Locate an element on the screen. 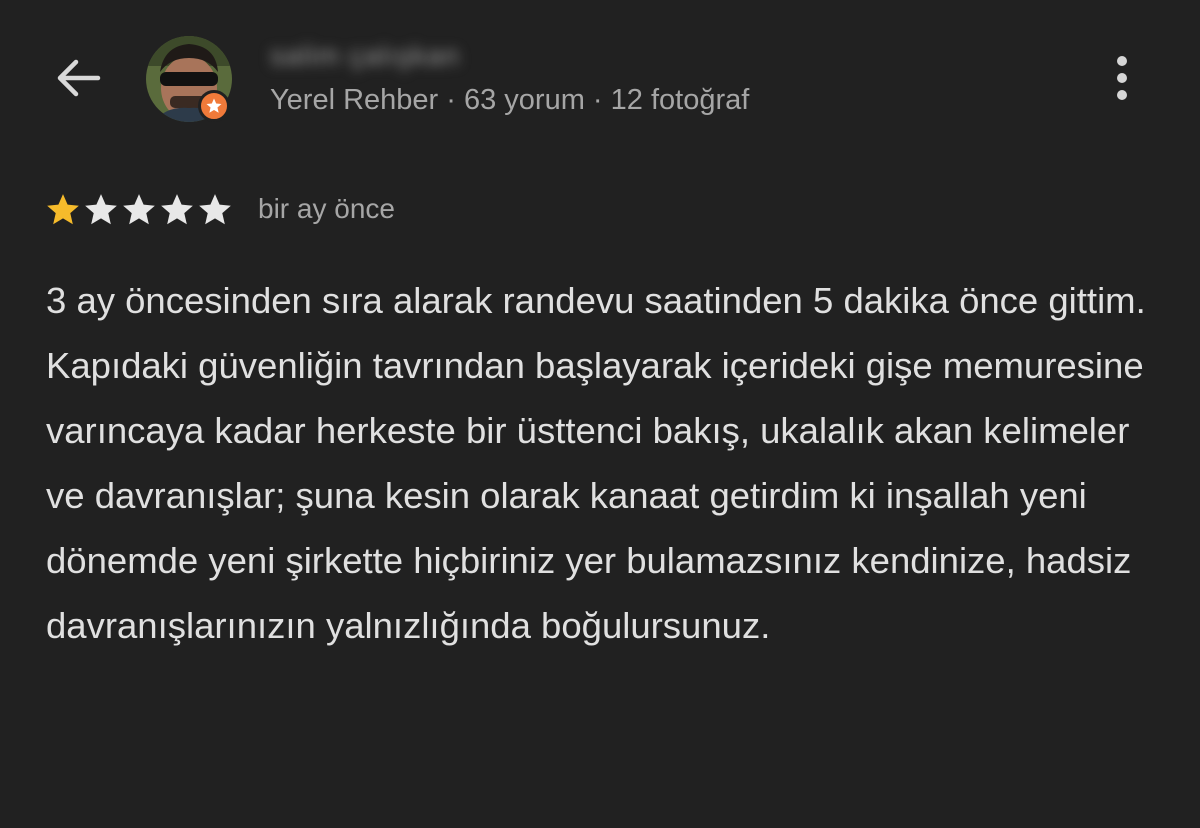  star-rating is located at coordinates (139, 210).